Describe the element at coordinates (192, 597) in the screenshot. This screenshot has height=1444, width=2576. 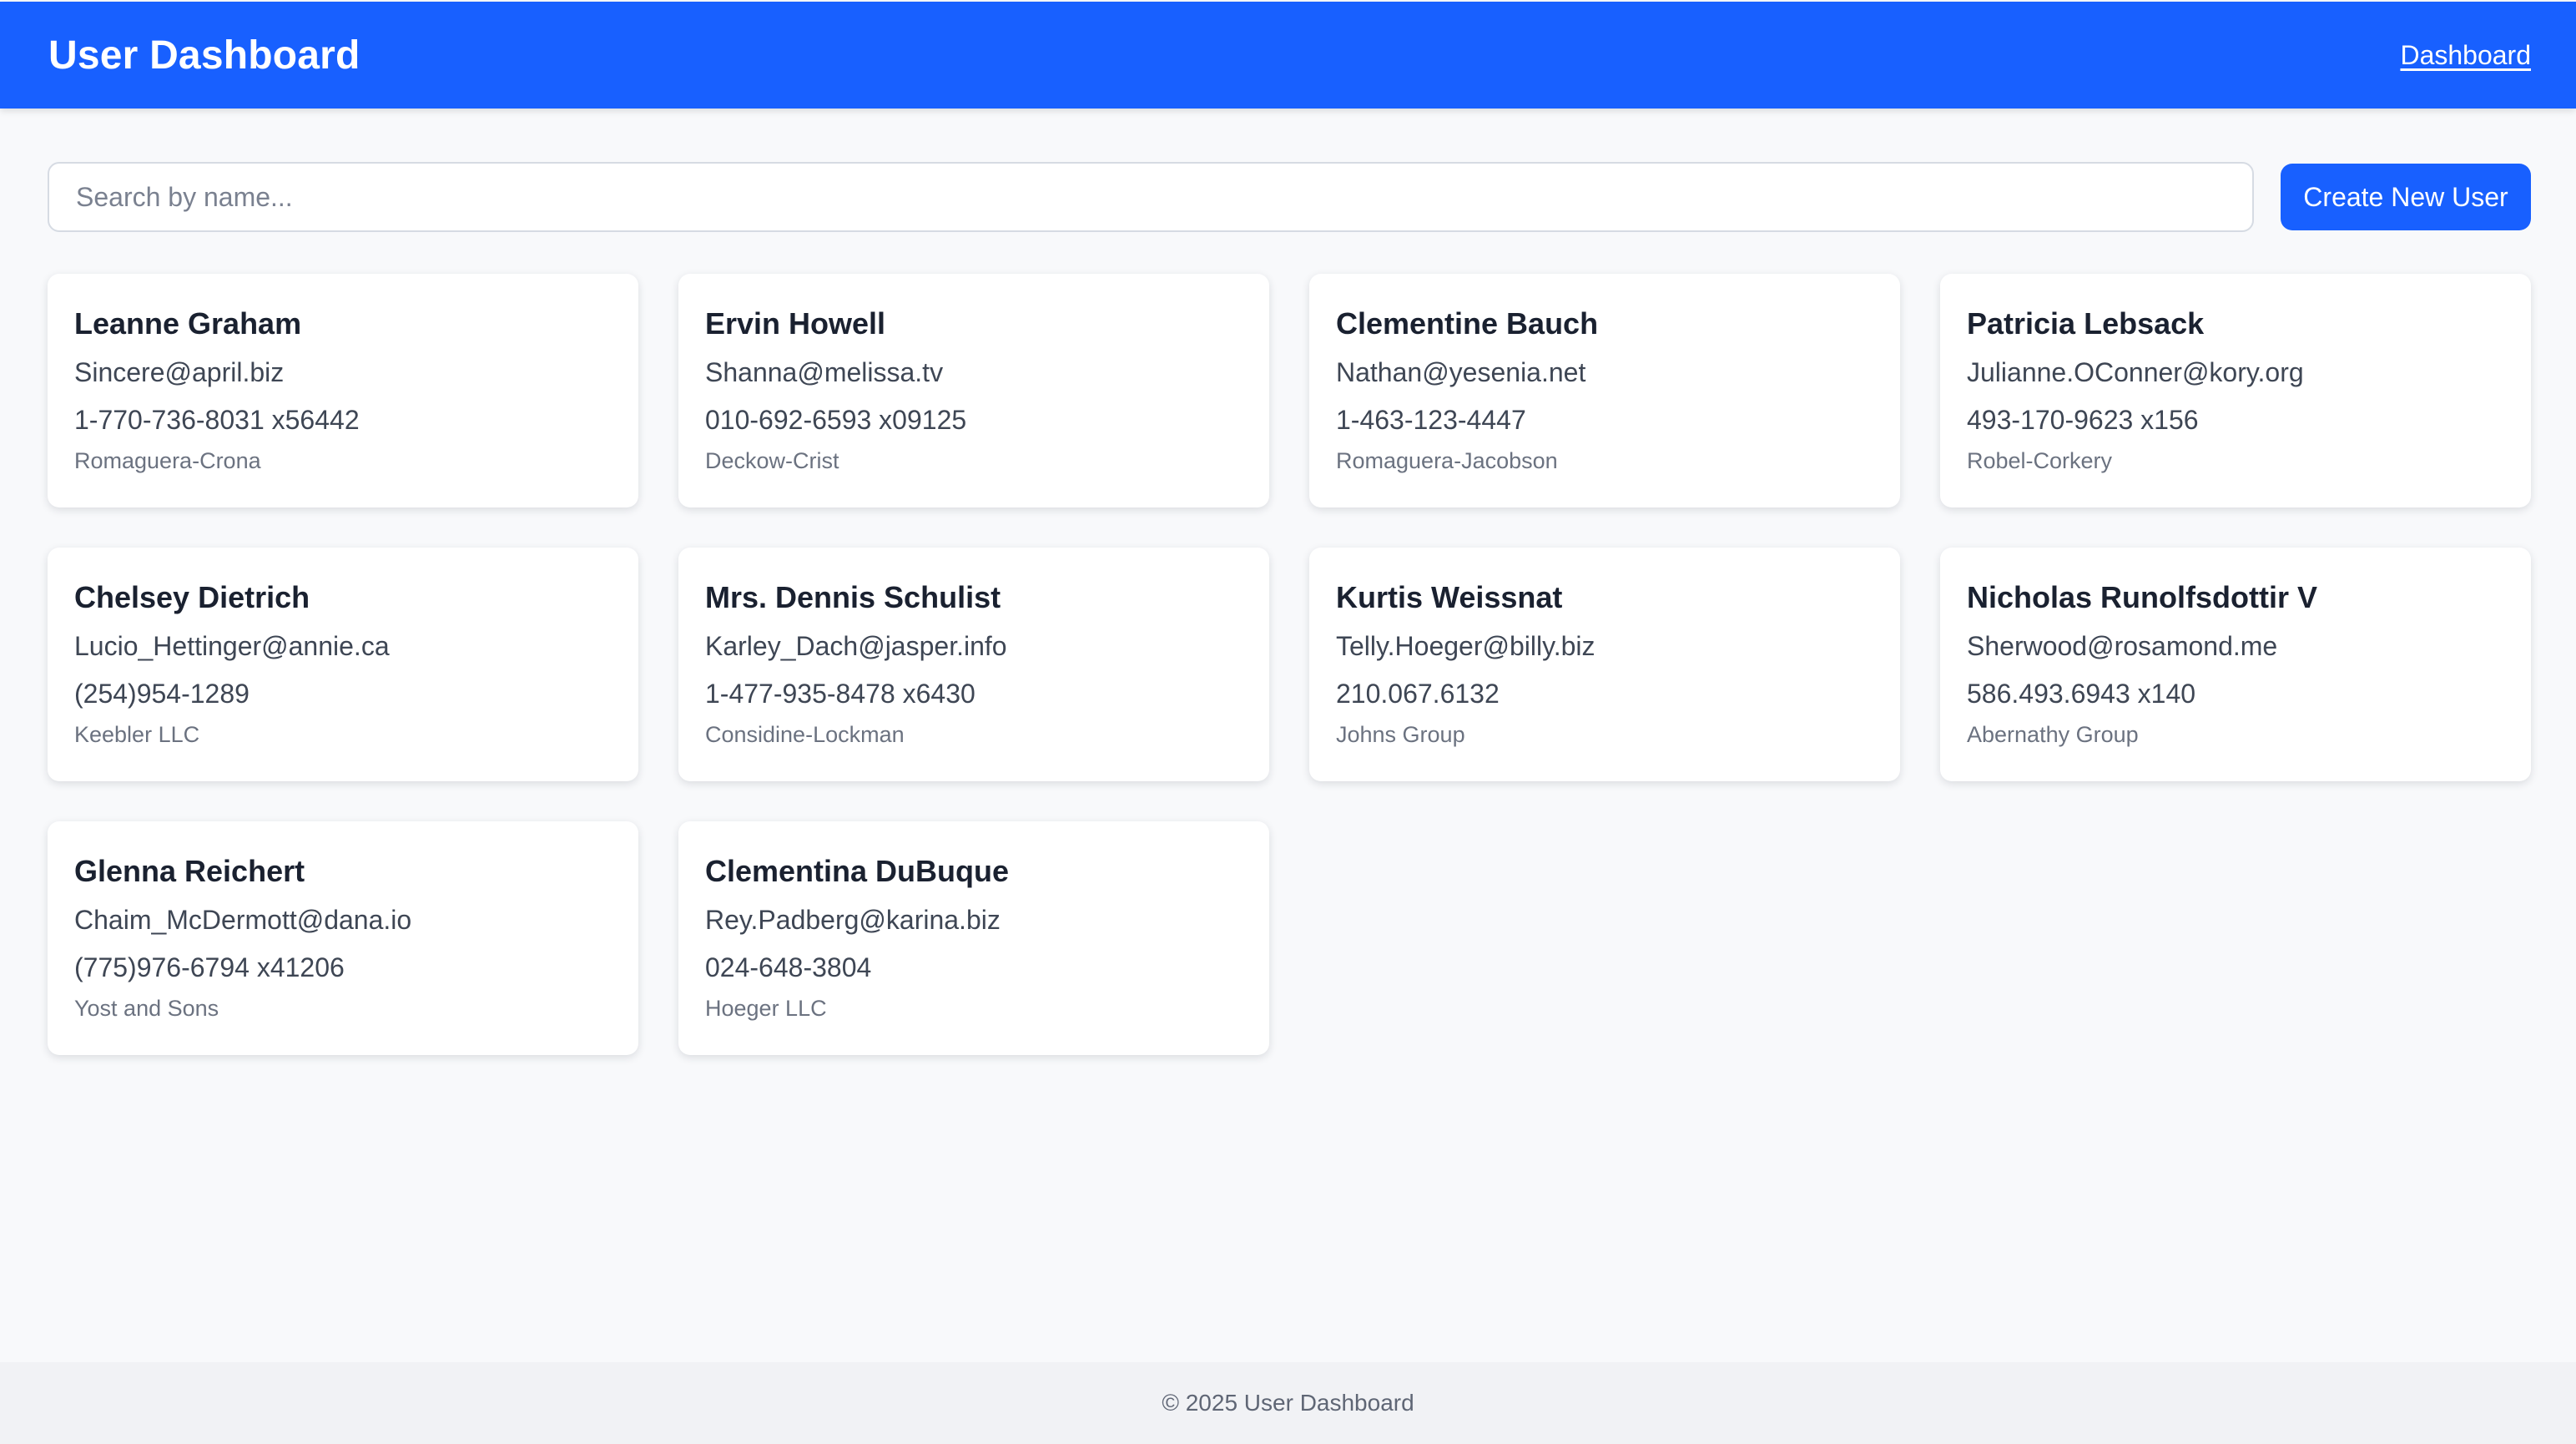
I see `user-name: Chelsey Dietrich` at that location.